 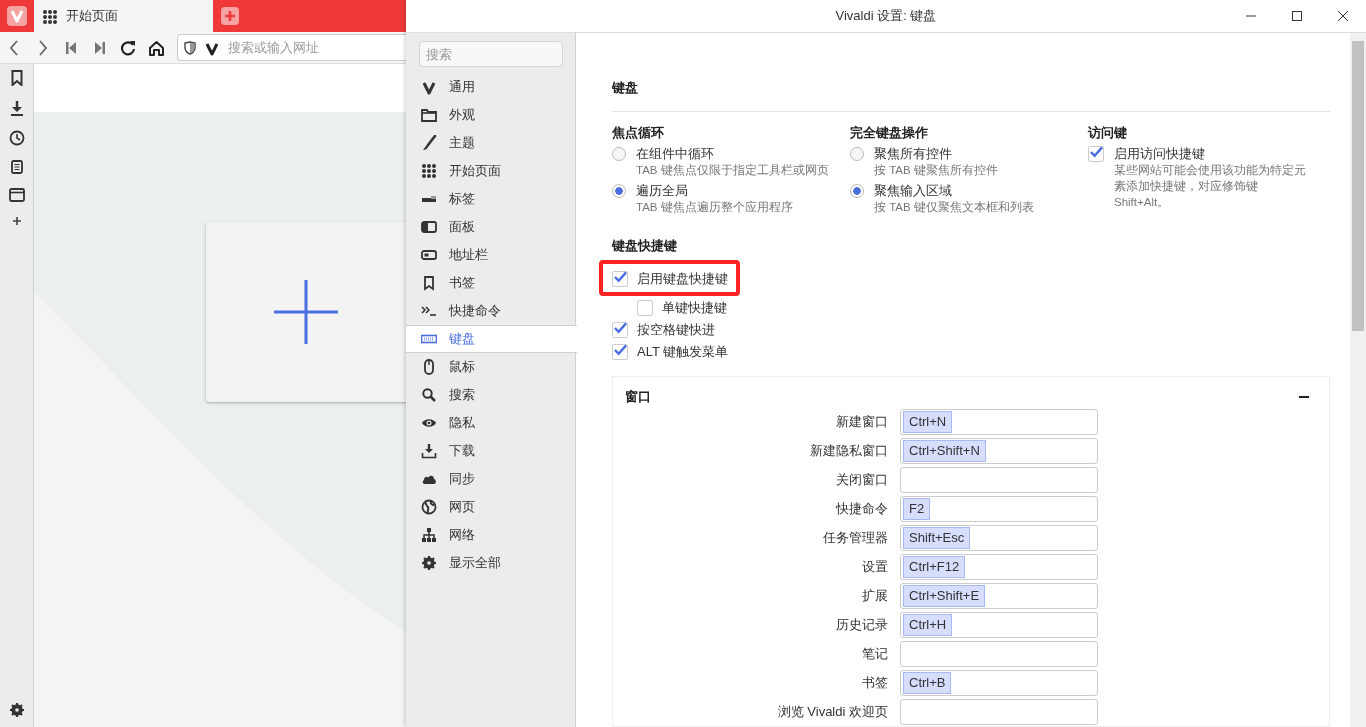 What do you see at coordinates (638, 397) in the screenshot?
I see `section-title: 窗口` at bounding box center [638, 397].